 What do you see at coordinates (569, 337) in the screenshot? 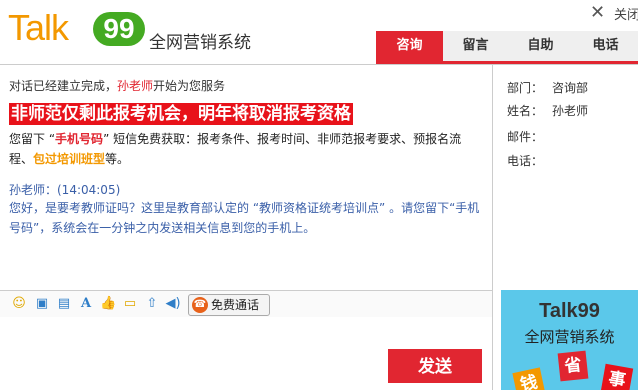
I see `ad-subtitle: 全网营销系统` at bounding box center [569, 337].